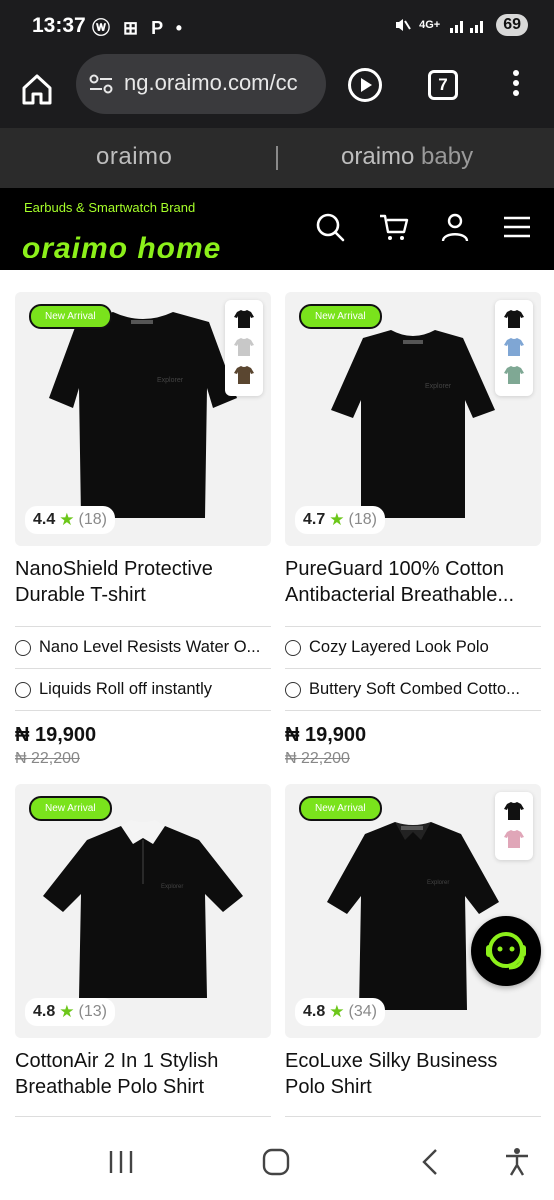 The height and width of the screenshot is (1200, 554). I want to click on swatch-grey, so click(244, 347).